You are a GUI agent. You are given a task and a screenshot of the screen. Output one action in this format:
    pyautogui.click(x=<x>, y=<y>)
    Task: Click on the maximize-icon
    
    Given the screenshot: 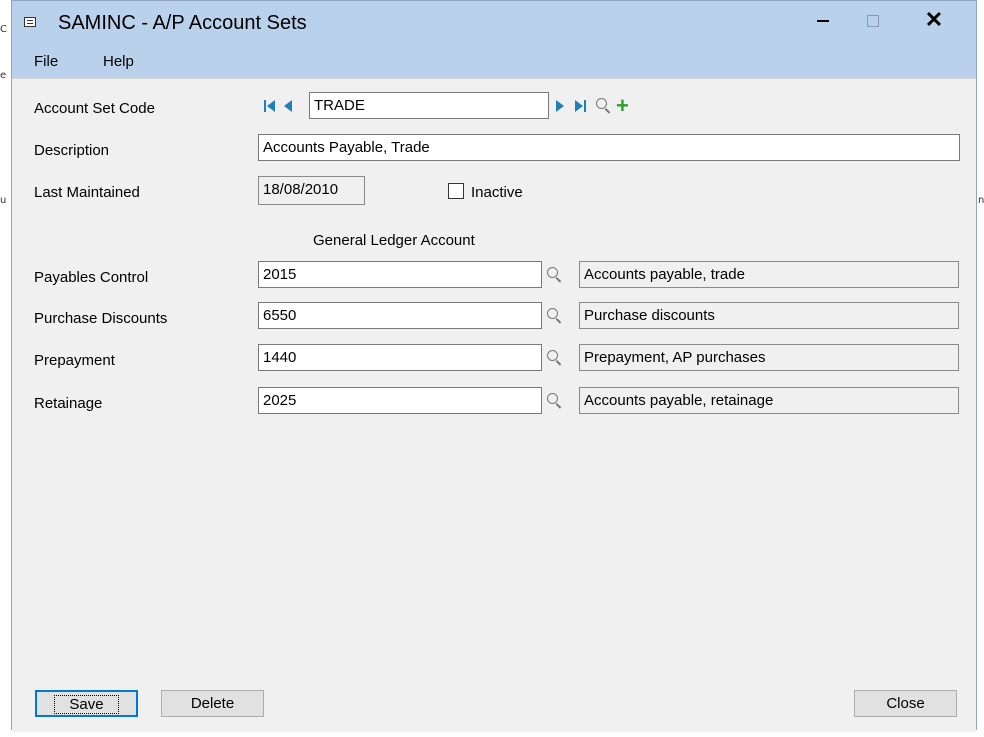 What is the action you would take?
    pyautogui.click(x=873, y=21)
    